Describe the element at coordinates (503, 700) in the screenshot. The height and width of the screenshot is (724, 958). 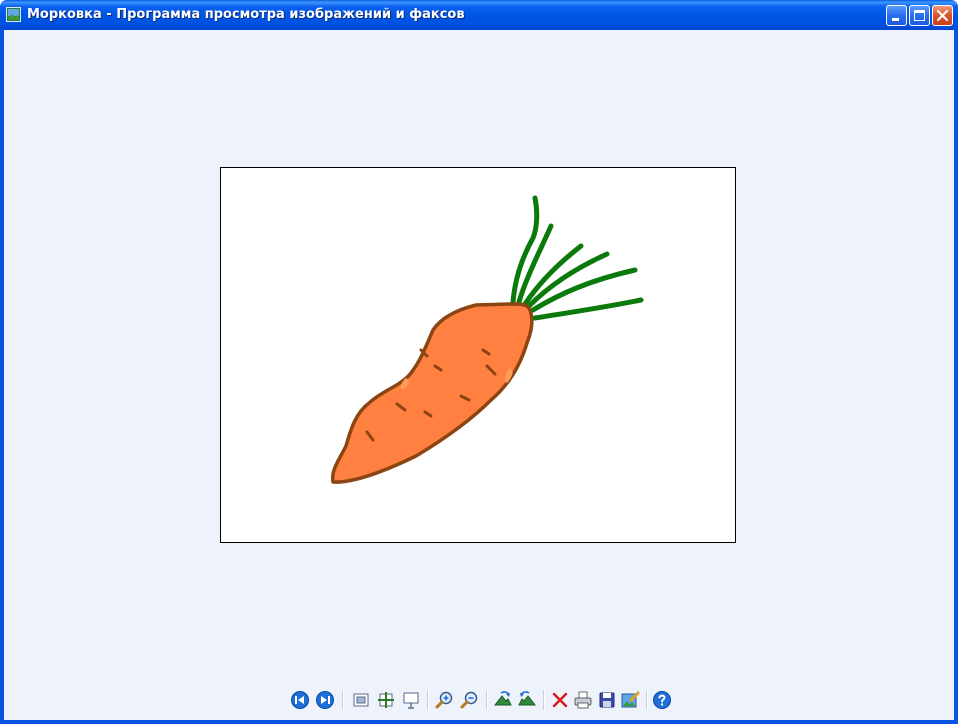
I see `rotate-clockwise-icon` at that location.